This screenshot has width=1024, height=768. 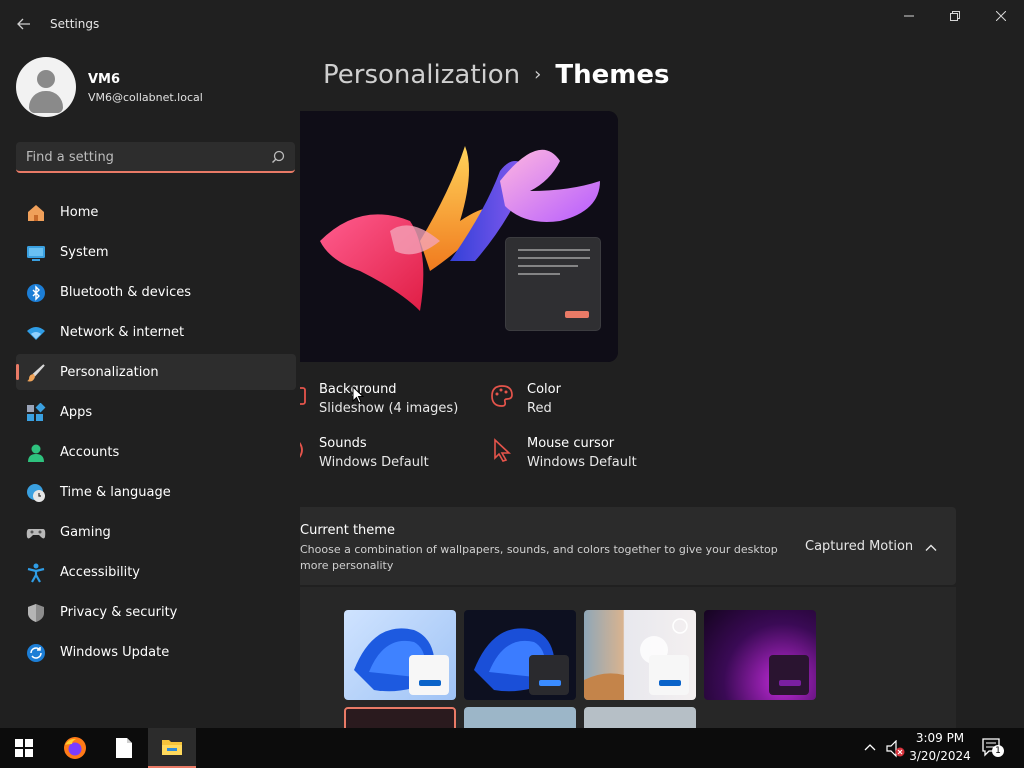 What do you see at coordinates (46, 87) in the screenshot?
I see `avatar` at bounding box center [46, 87].